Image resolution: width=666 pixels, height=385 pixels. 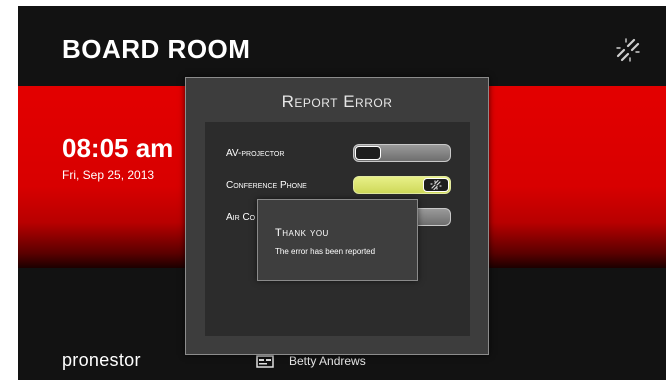 What do you see at coordinates (337, 101) in the screenshot?
I see `dialog-title: Report Error` at bounding box center [337, 101].